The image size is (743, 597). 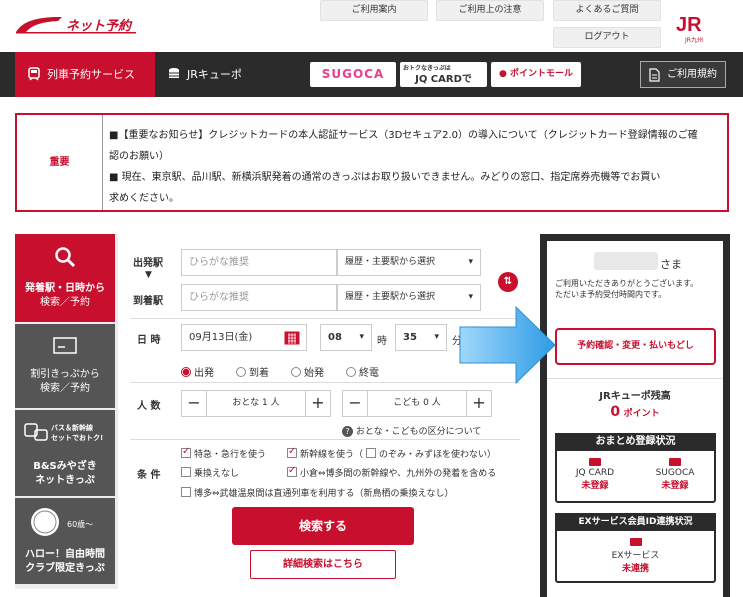 I want to click on points-title: JRキューポ残高, so click(x=635, y=396).